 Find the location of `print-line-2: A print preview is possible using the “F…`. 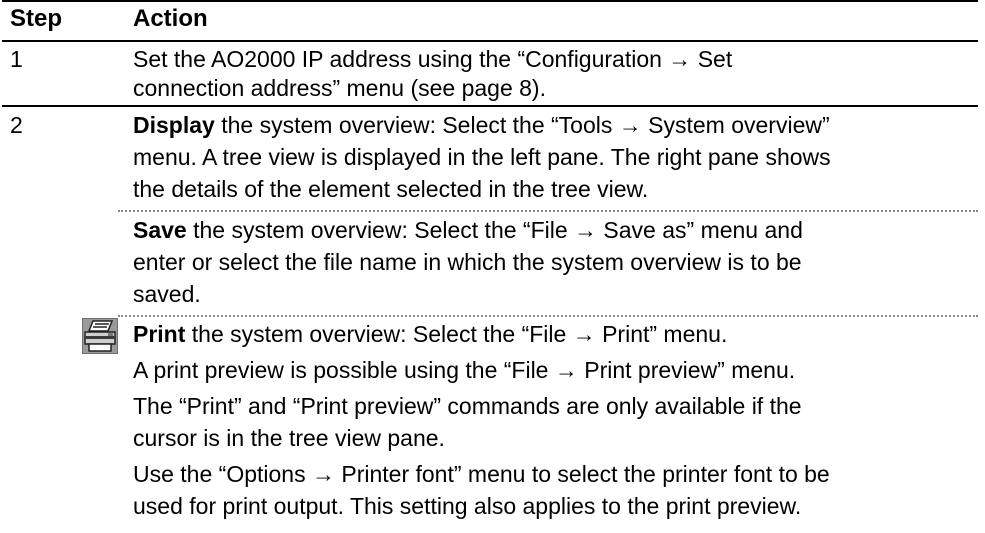

print-line-2: A print preview is possible using the “F… is located at coordinates (464, 370).